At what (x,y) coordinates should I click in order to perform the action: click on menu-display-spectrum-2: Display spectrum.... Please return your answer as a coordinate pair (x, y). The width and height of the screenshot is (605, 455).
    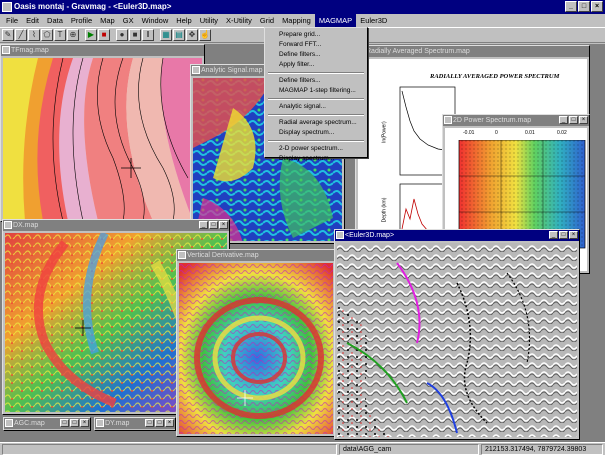
    Looking at the image, I should click on (316, 159).